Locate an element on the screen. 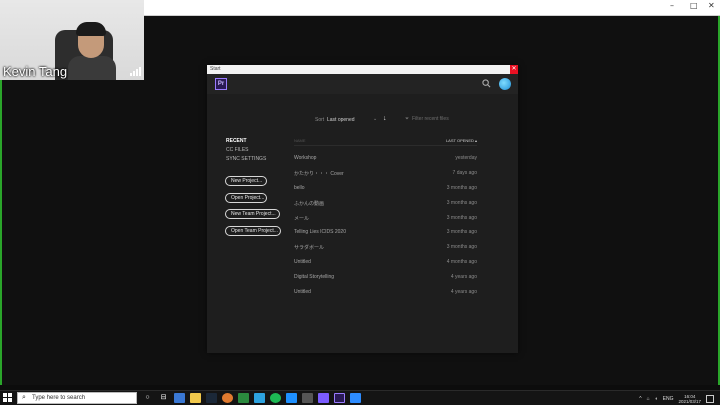 The image size is (720, 405). list-item: サラダボール 3 months ago is located at coordinates (385, 247).